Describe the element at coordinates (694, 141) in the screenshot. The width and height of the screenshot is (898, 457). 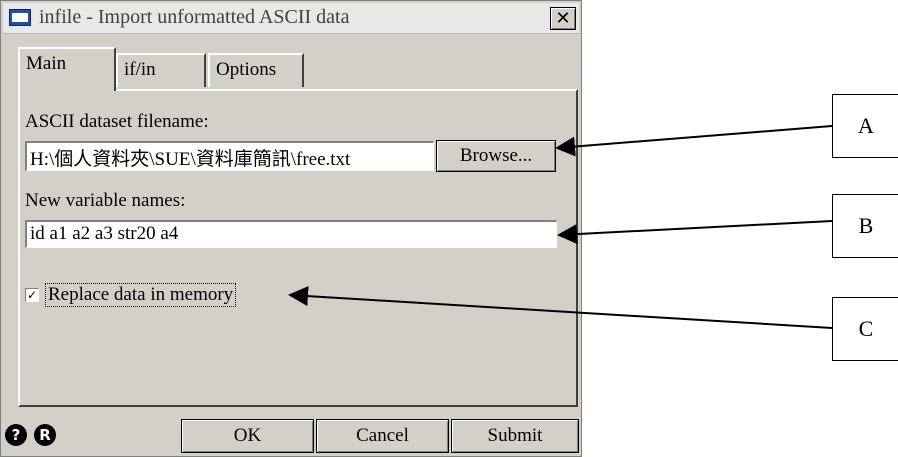
I see `arrow-a` at that location.